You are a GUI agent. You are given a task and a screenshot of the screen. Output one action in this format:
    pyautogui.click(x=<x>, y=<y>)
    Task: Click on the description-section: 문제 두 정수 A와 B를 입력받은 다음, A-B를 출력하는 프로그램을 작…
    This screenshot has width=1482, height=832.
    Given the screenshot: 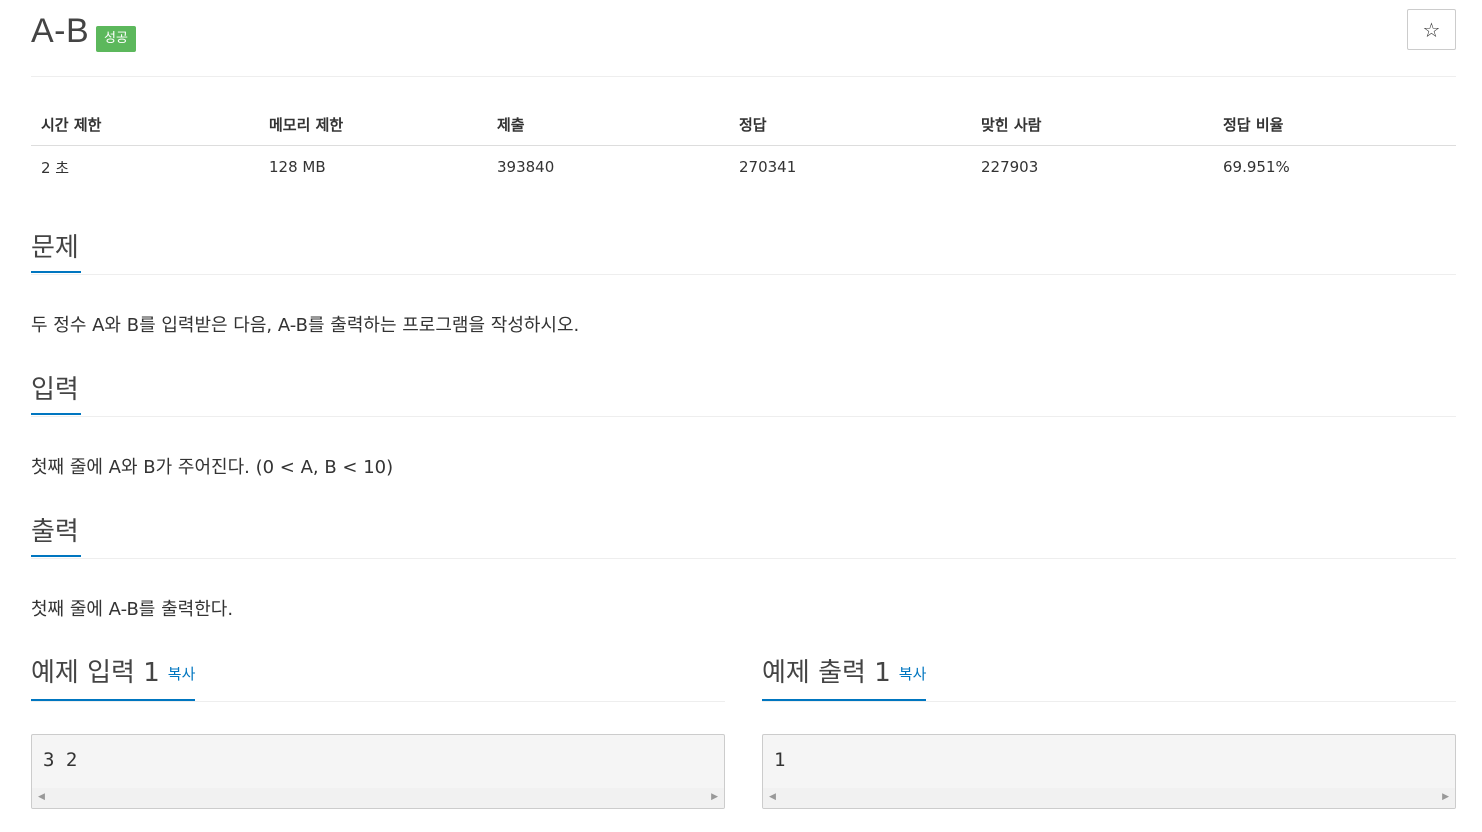 What is the action you would take?
    pyautogui.click(x=743, y=283)
    